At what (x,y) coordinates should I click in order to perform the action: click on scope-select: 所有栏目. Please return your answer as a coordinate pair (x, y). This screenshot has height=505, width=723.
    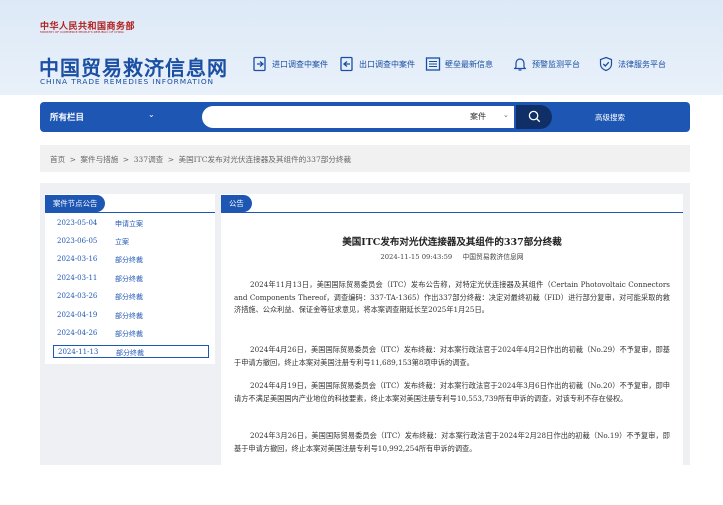
    Looking at the image, I should click on (67, 117).